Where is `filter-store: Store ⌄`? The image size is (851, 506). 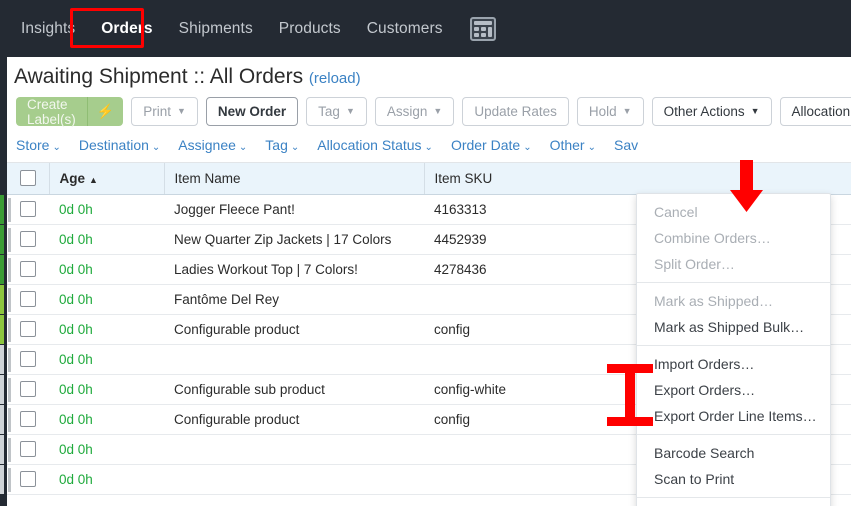 filter-store: Store ⌄ is located at coordinates (38, 145).